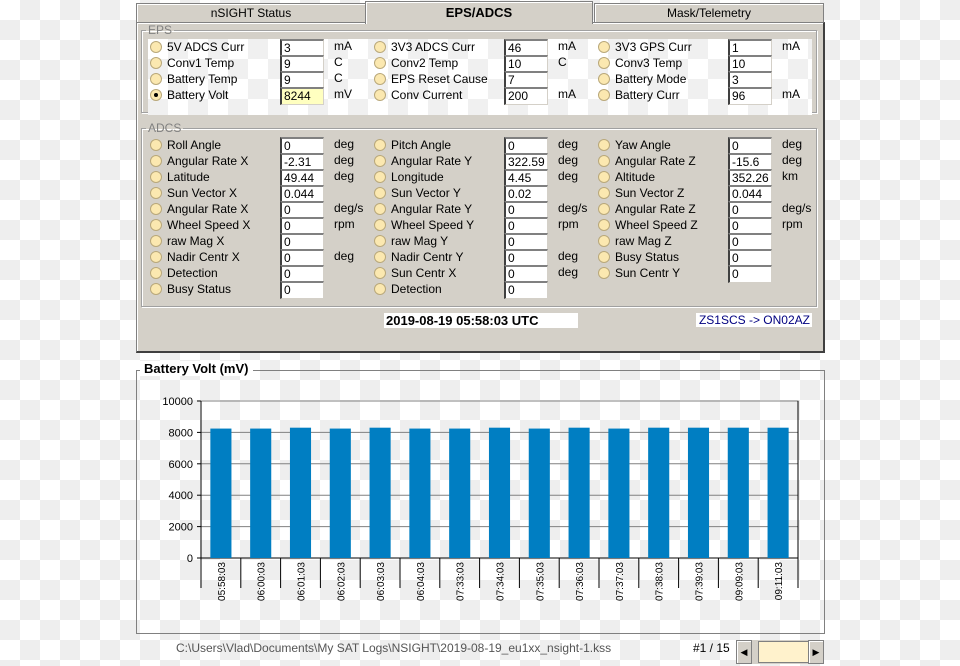 The width and height of the screenshot is (960, 666). I want to click on x-tick-label: 07:37:03, so click(620, 581).